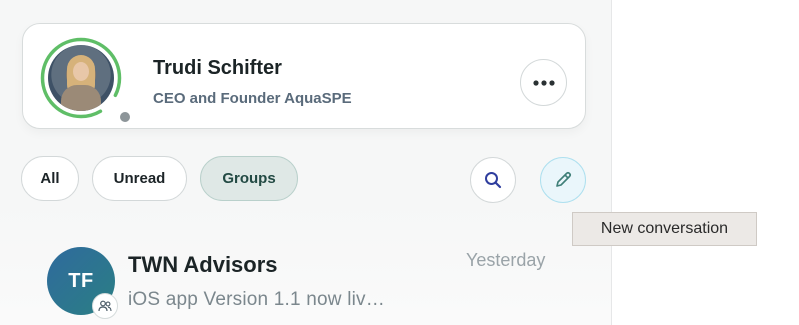  Describe the element at coordinates (139, 178) in the screenshot. I see `filter-unread: Unread` at that location.